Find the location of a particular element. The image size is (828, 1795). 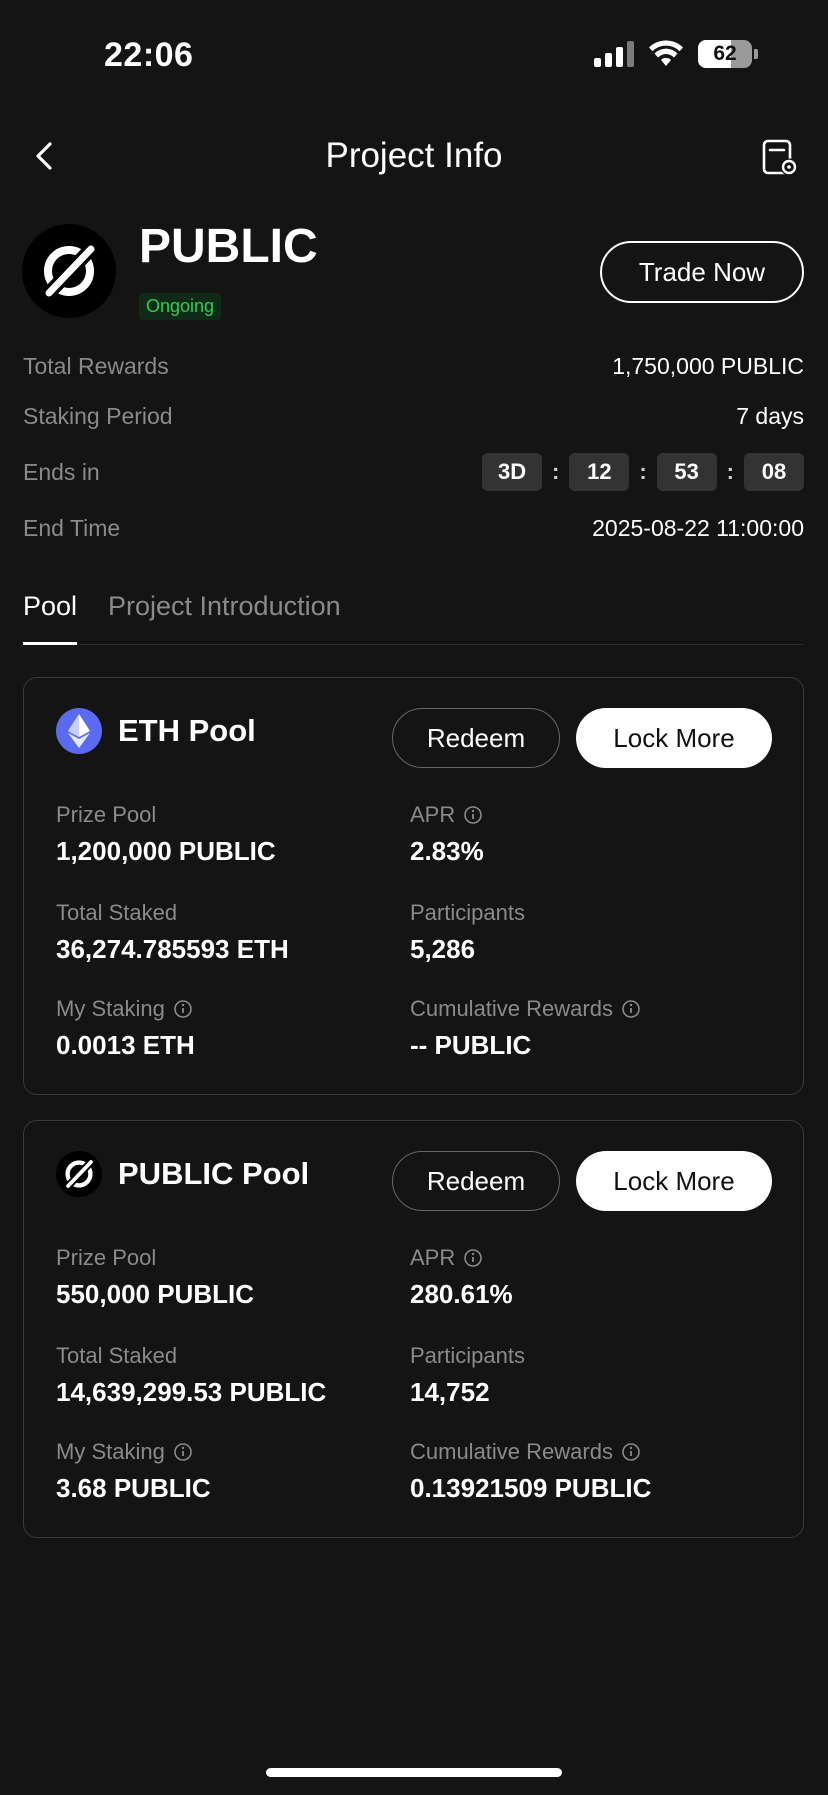

total-staked-value: 36,274.785593 ETH is located at coordinates (172, 949).